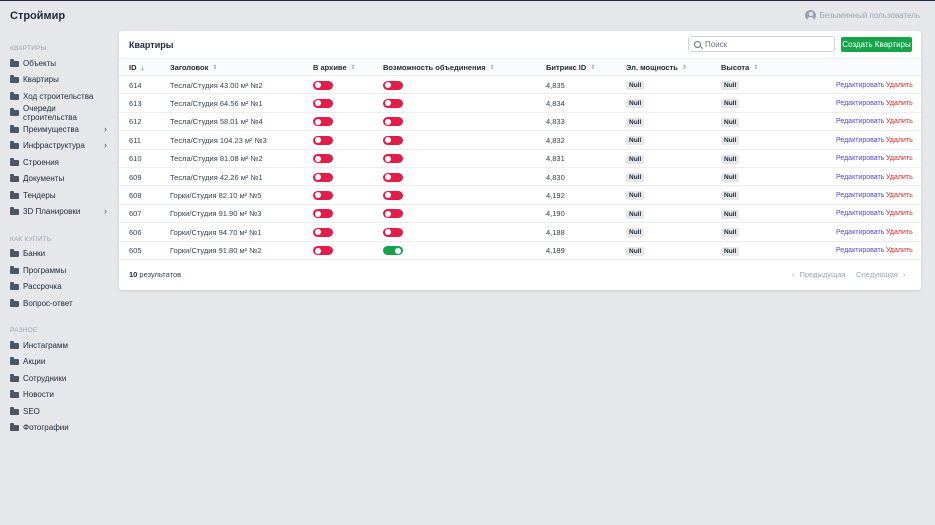 The width and height of the screenshot is (935, 525). I want to click on sidebar-item-3d-layouts: 3D Планировки ›, so click(58, 212).